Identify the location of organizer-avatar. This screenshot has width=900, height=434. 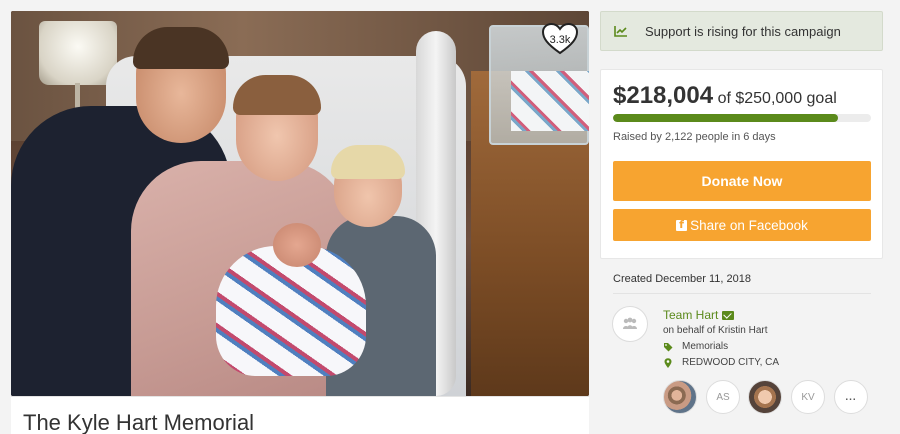
(630, 324).